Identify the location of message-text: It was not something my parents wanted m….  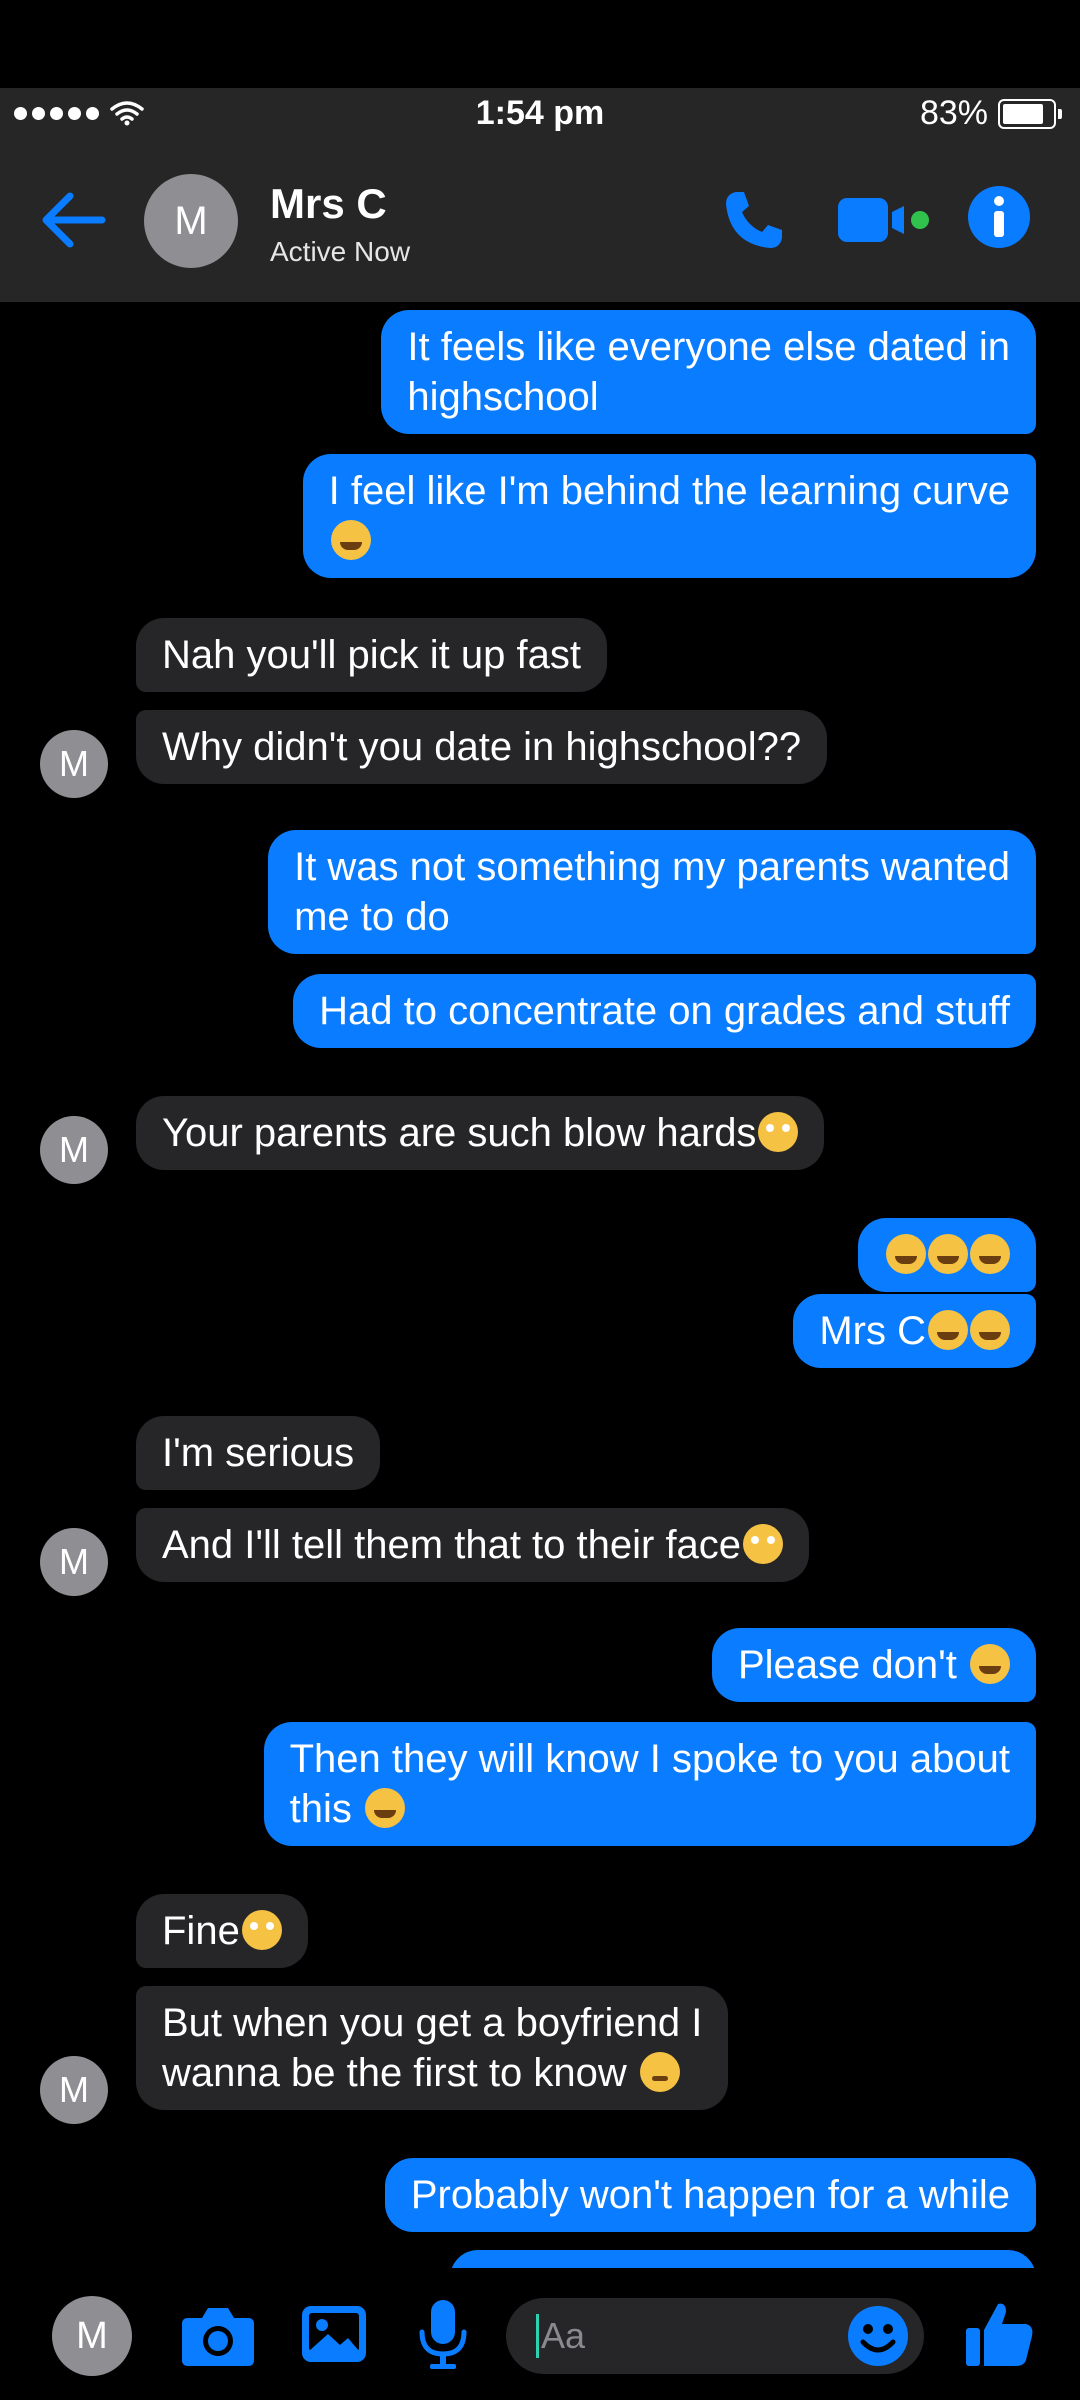
(652, 892).